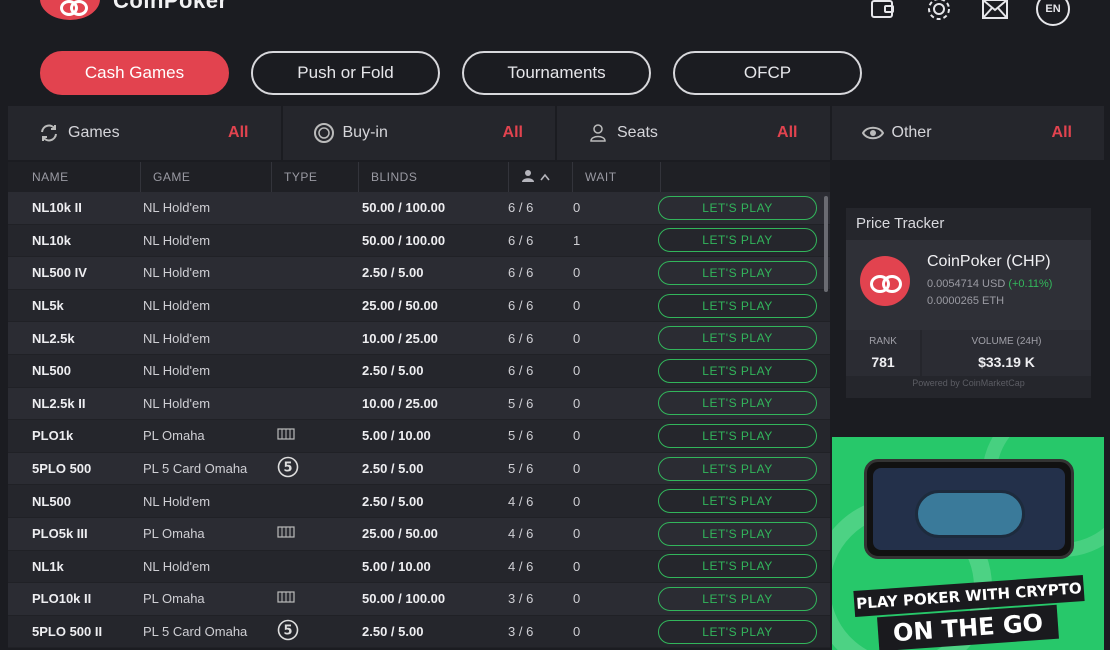 This screenshot has height=650, width=1110. Describe the element at coordinates (968, 383) in the screenshot. I see `powered-by: Powered by CoinMarketCap` at that location.